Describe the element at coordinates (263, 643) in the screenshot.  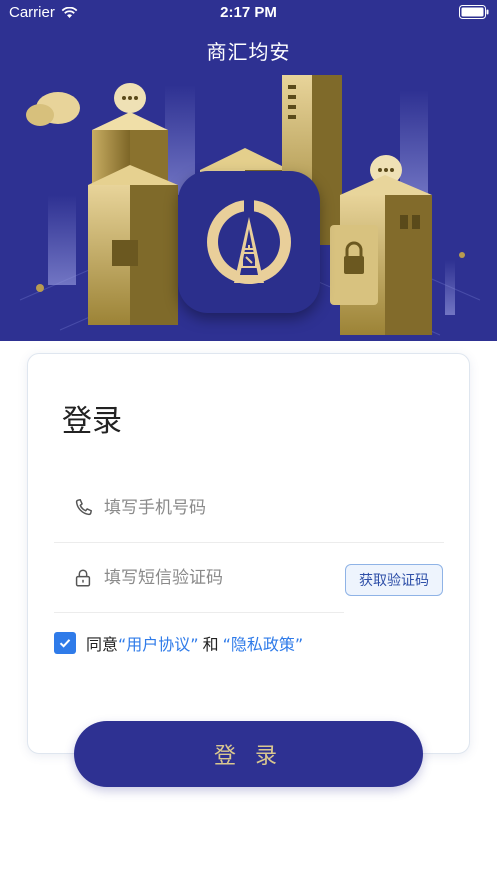
I see `privacy-policy-link: “隐私政策”` at that location.